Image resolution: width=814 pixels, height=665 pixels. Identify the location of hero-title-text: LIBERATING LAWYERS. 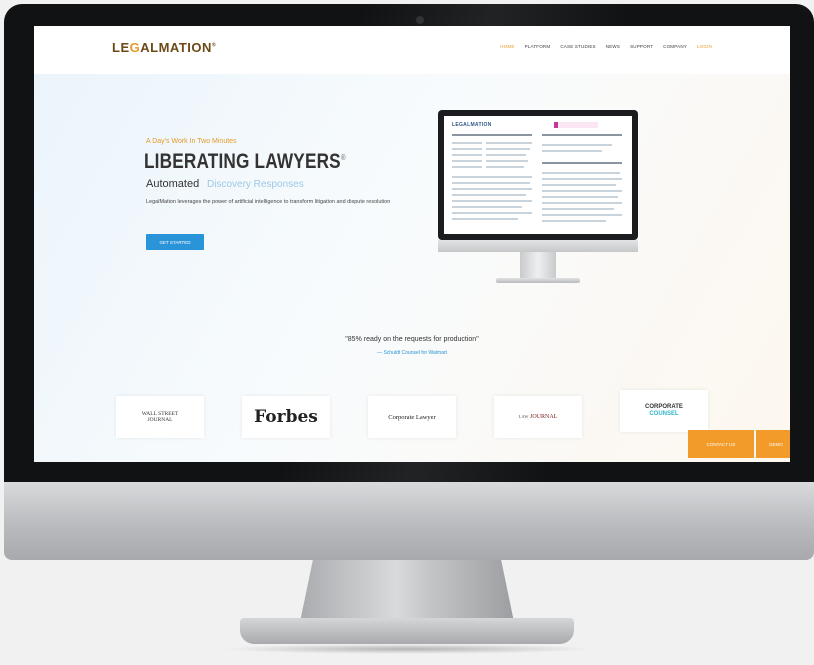
(242, 161).